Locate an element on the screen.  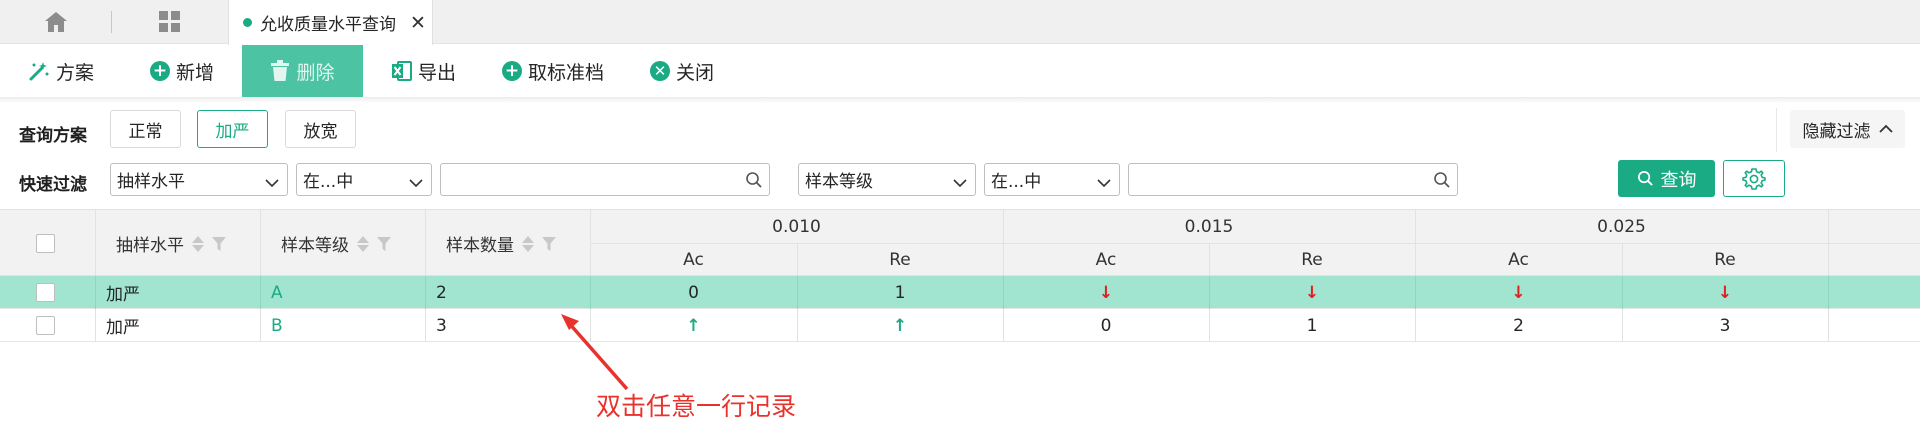
arrow-up-icon: ↑ is located at coordinates (900, 325).